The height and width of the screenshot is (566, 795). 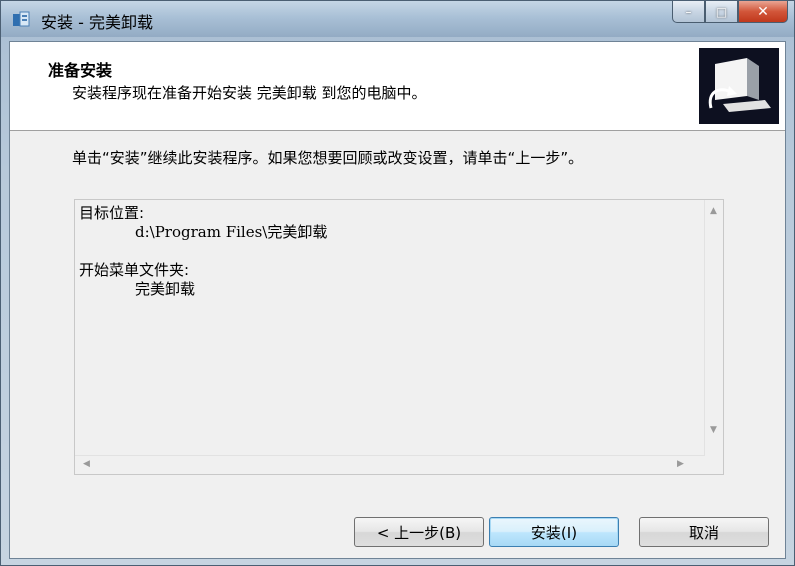 I want to click on instruction-text: 单击“安装”继续此安装程序。如果您想要回顾或改变设置，请单击“上一步”。, so click(x=328, y=158).